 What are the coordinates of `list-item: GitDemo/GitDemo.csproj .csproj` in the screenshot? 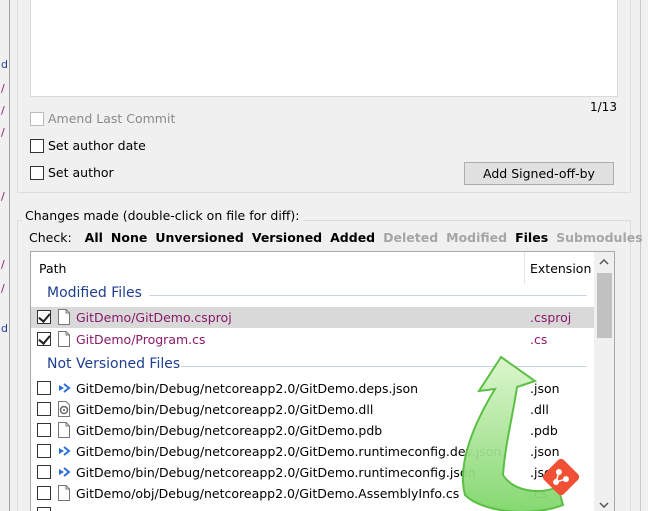 It's located at (312, 317).